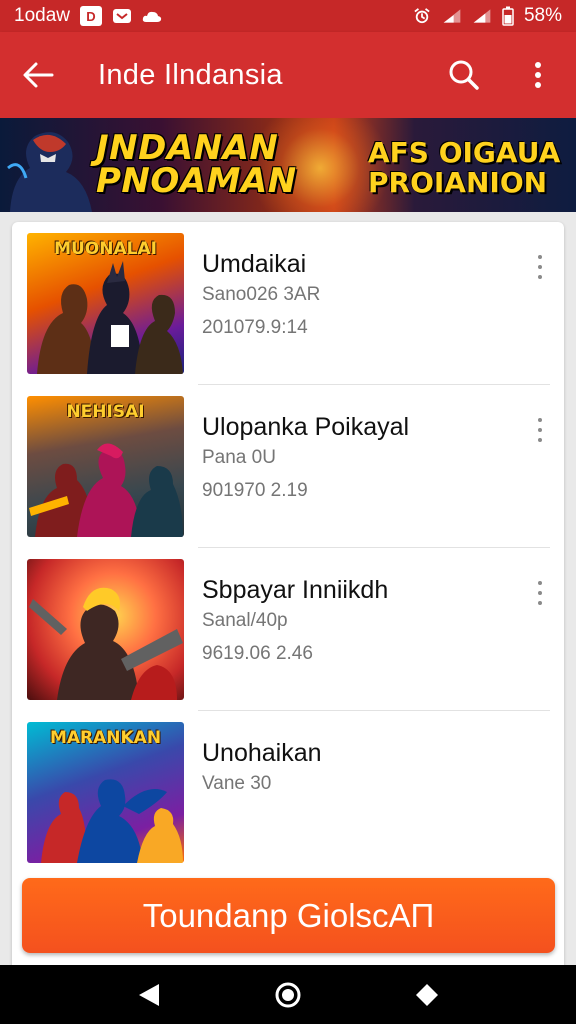 The image size is (576, 1024). I want to click on status-bar: 1odaw D 58%, so click(288, 16).